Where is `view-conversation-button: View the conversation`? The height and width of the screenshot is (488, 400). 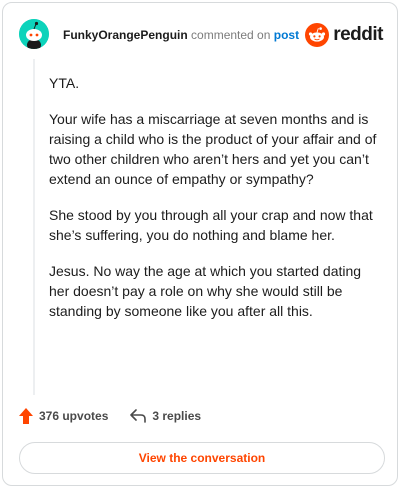
view-conversation-button: View the conversation is located at coordinates (202, 458).